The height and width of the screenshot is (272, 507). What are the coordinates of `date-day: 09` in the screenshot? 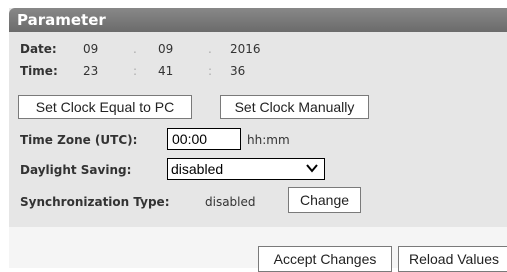 It's located at (91, 49).